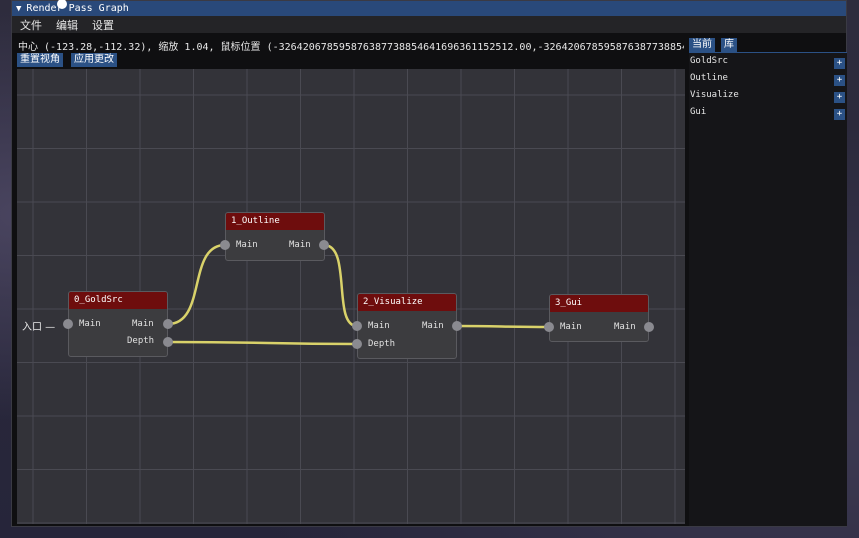  What do you see at coordinates (340, 285) in the screenshot?
I see `wire-outline-main-to-visualize-main` at bounding box center [340, 285].